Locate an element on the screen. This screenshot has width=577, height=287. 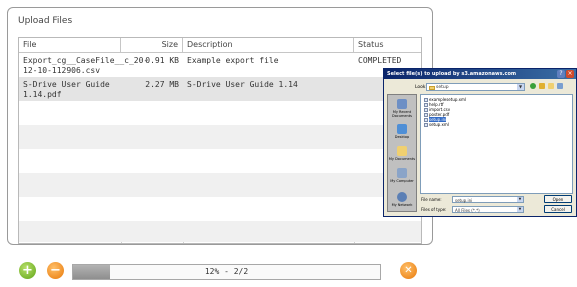
file-description-cell: S-Drive User Guide 1.14 is located at coordinates (242, 84).